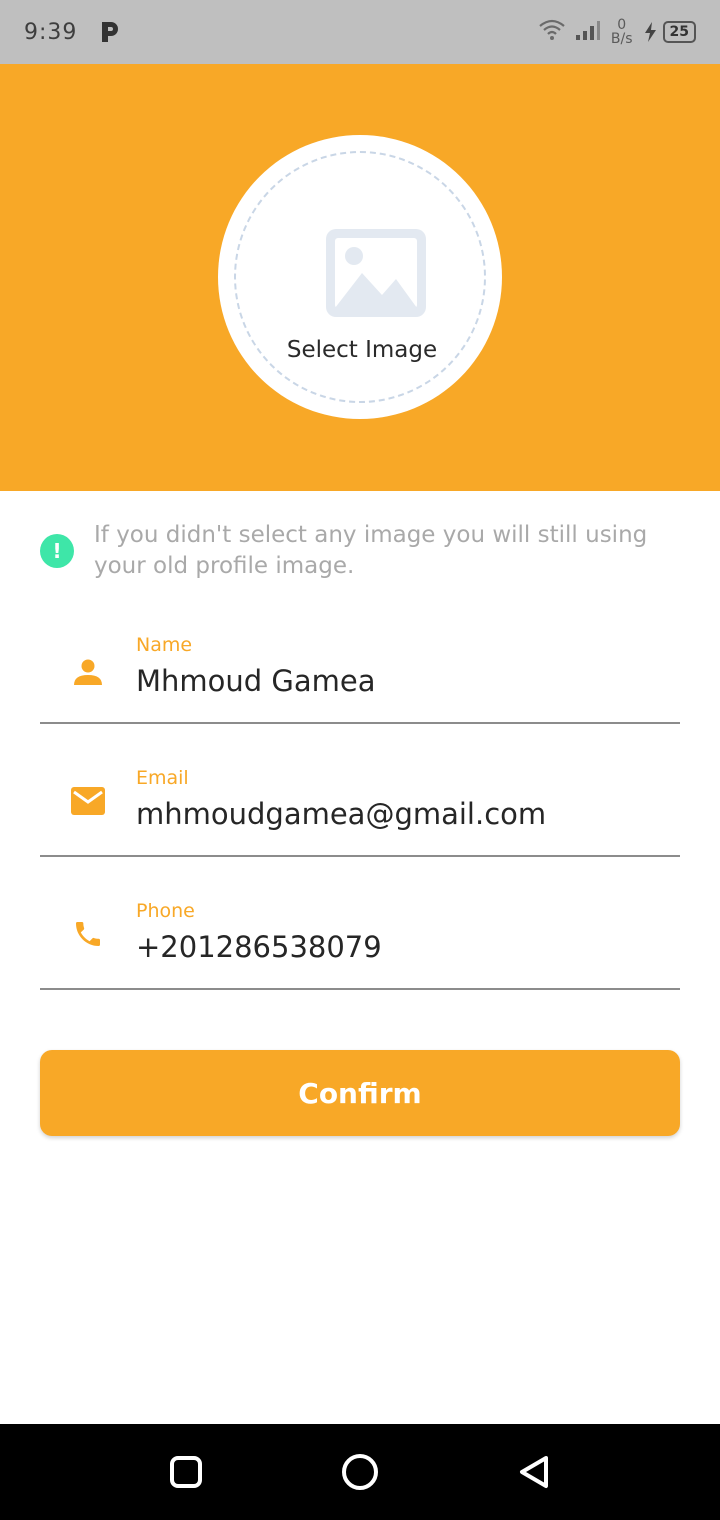 This screenshot has width=720, height=1520. I want to click on net-speed: 0 B/s, so click(622, 32).